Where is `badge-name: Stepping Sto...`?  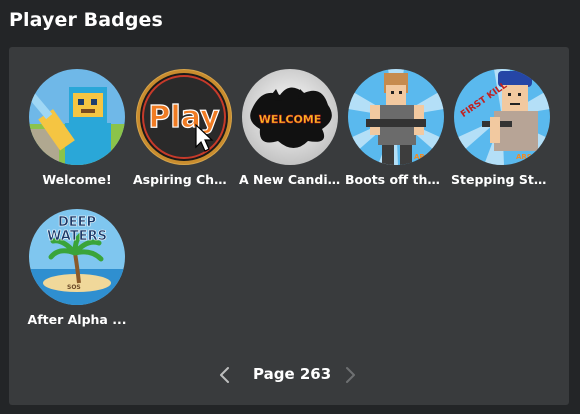 badge-name: Stepping Sto... is located at coordinates (502, 179).